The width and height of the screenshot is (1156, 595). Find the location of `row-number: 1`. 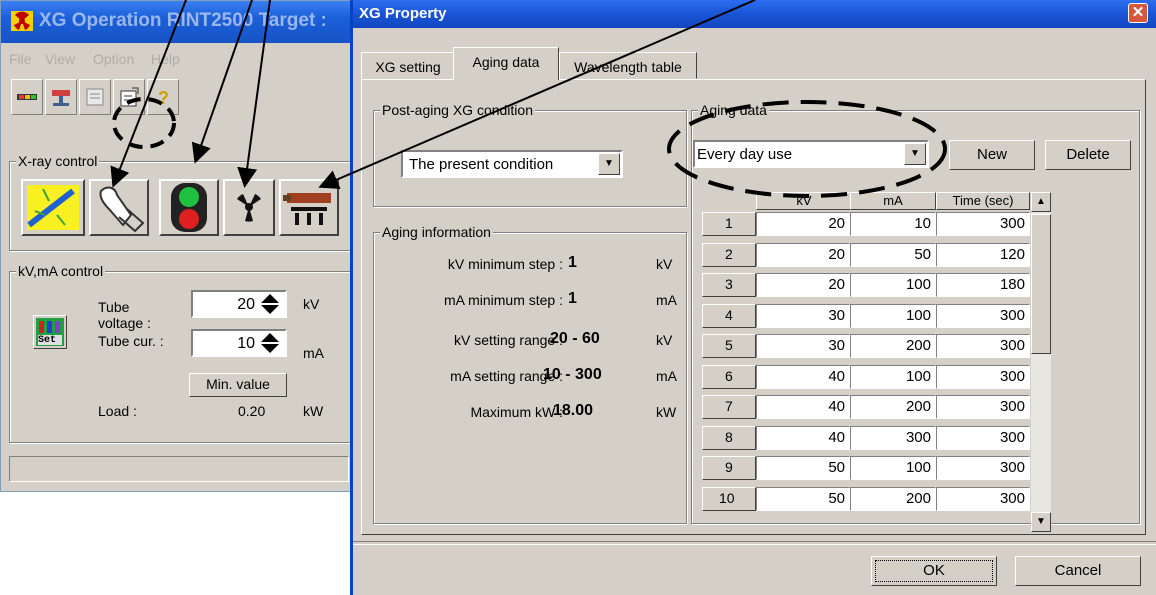

row-number: 1 is located at coordinates (729, 224).